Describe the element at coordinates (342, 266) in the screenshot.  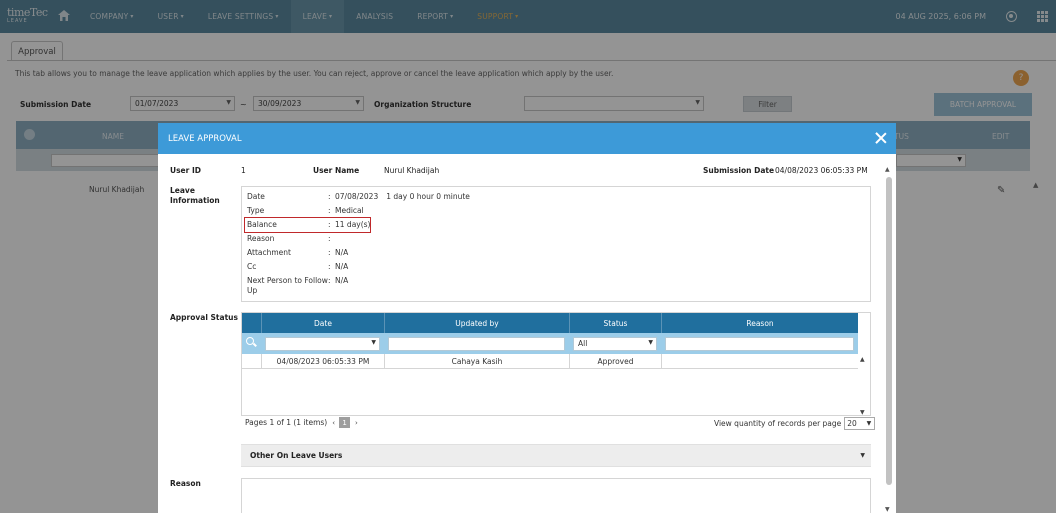
I see `info-cc-value: N/A` at that location.